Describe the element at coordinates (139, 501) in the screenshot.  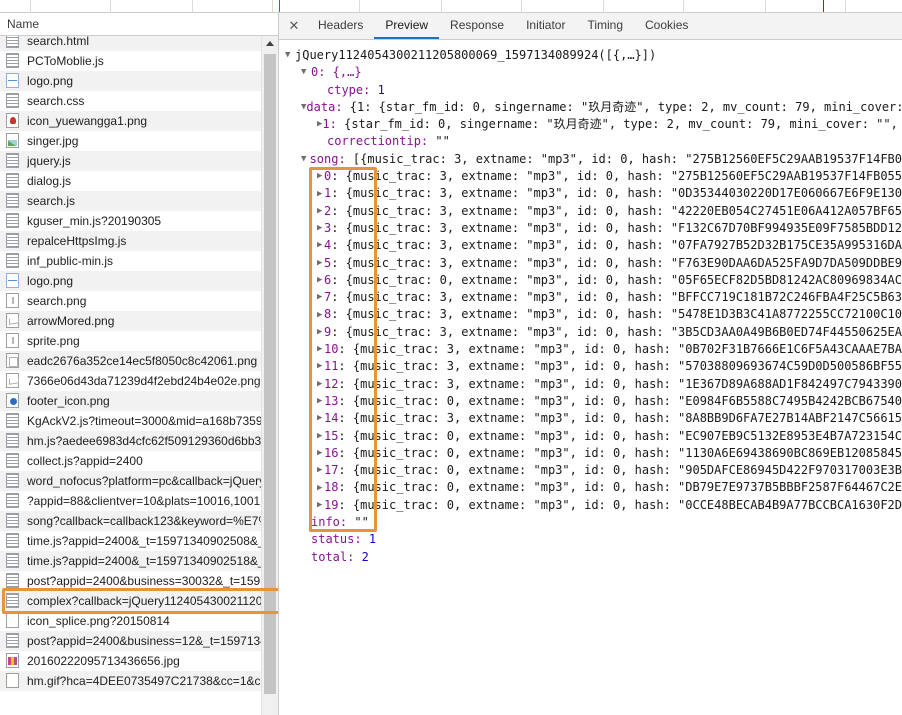
I see `request-list-item: ?appid=88&clientver=10&plats=10016,1001.` at that location.